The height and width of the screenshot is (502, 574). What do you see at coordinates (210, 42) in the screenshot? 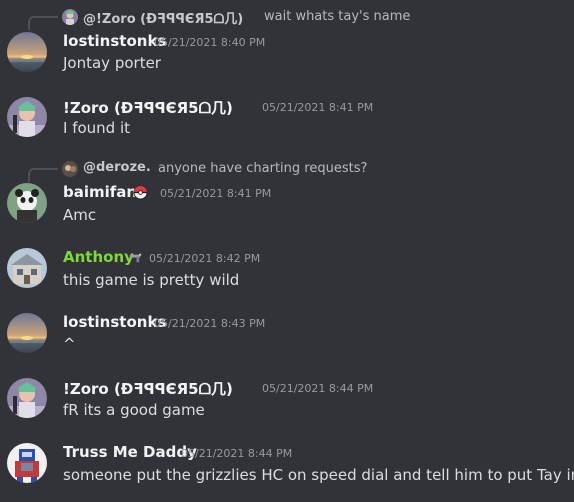
I see `message-timestamp: 05/21/2021 8:40 PM` at bounding box center [210, 42].